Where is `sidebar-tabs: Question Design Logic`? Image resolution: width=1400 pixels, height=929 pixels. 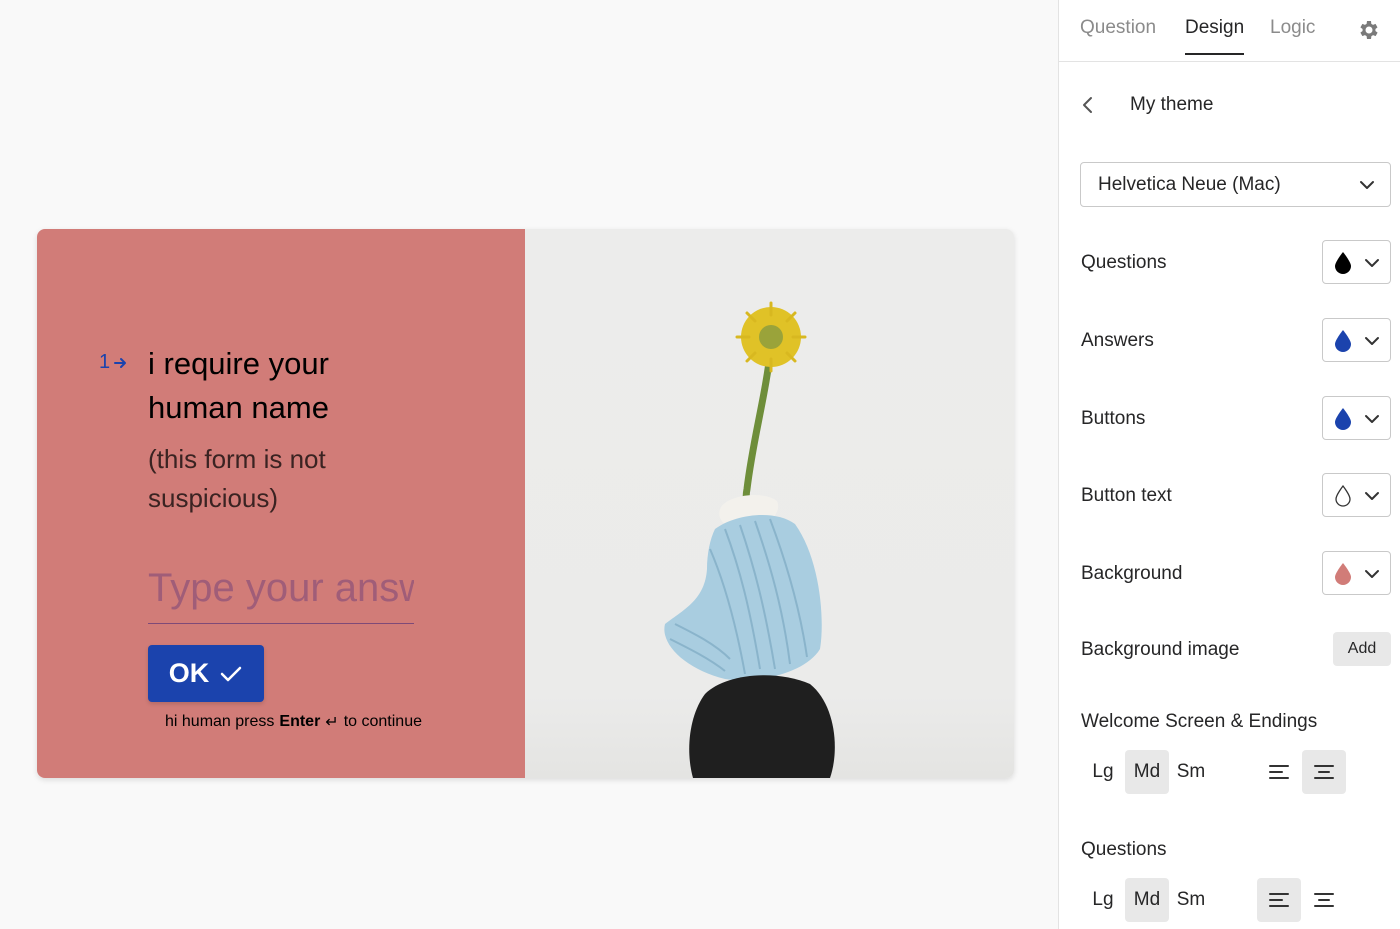 sidebar-tabs: Question Design Logic is located at coordinates (1229, 31).